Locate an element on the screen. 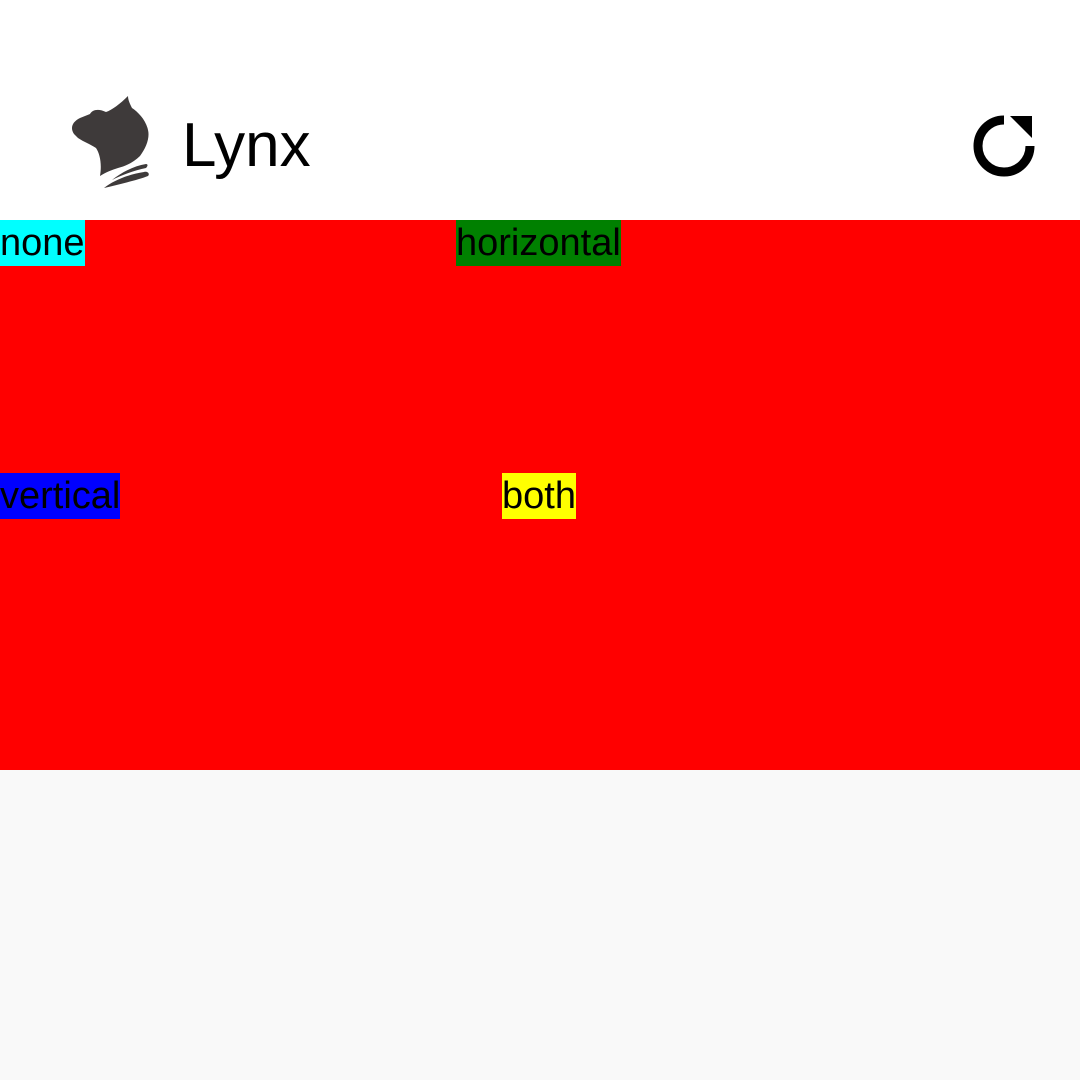  scroll-cell-none: none is located at coordinates (228, 346).